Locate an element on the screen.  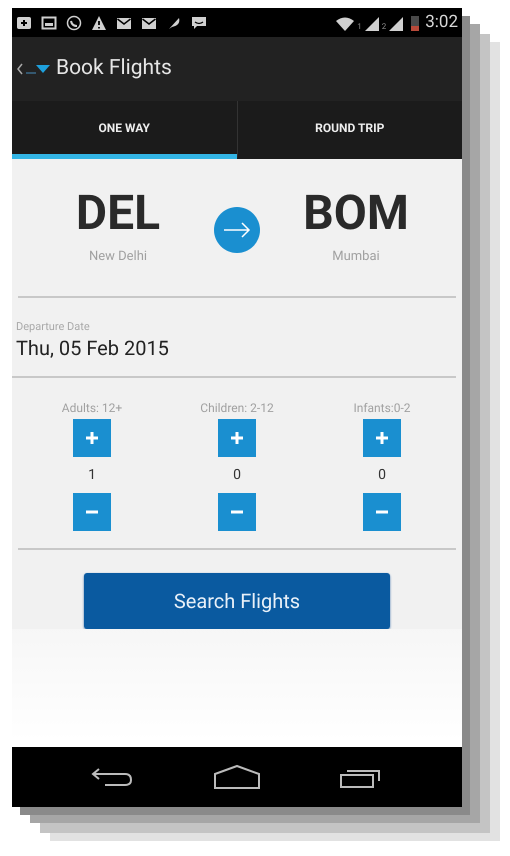
passenger-type-label: Infants:0-2 is located at coordinates (382, 408).